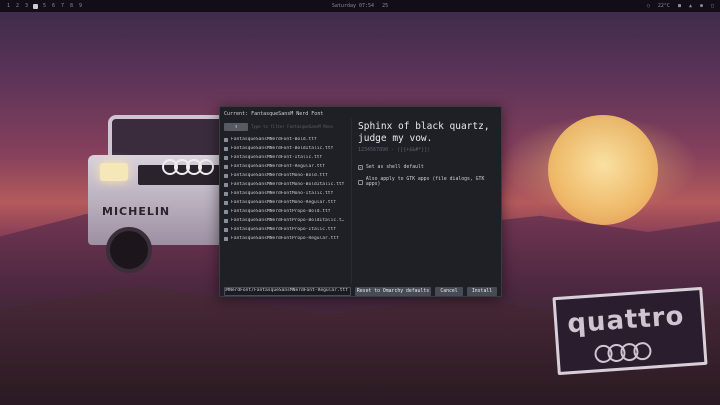 The image size is (720, 405). I want to click on list-item: FantasqueSansMNerdFontPropo-Bold.ttf, so click(287, 211).